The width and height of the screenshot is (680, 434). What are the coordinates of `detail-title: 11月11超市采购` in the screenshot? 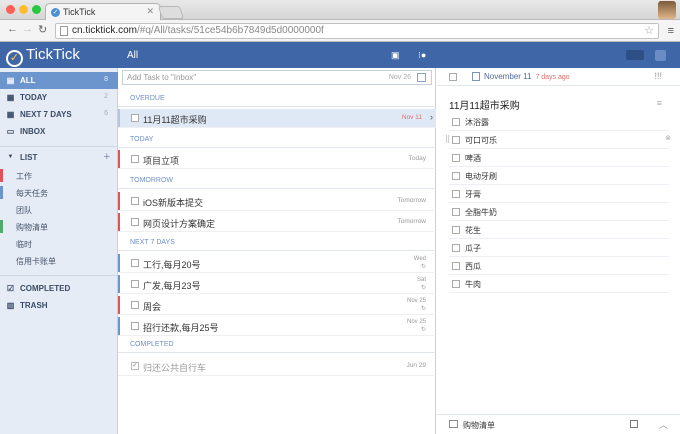 It's located at (484, 104).